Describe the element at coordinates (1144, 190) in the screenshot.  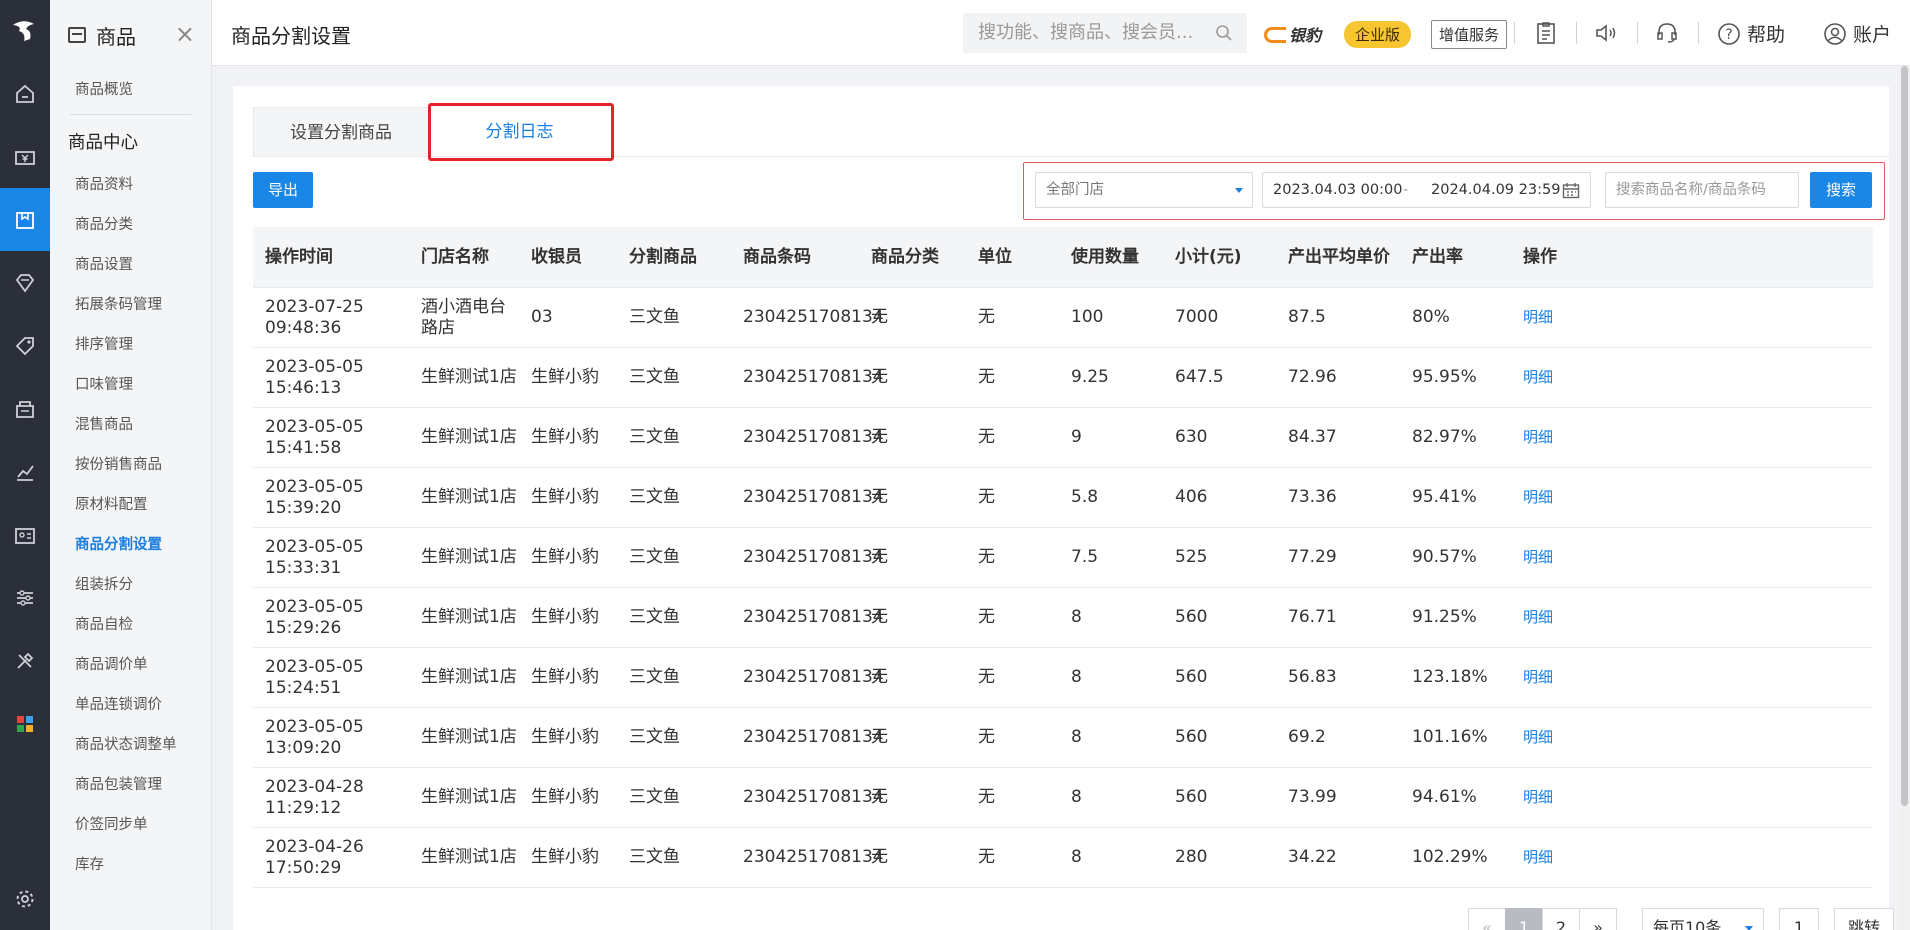
I see `store-select: 全部门店` at that location.